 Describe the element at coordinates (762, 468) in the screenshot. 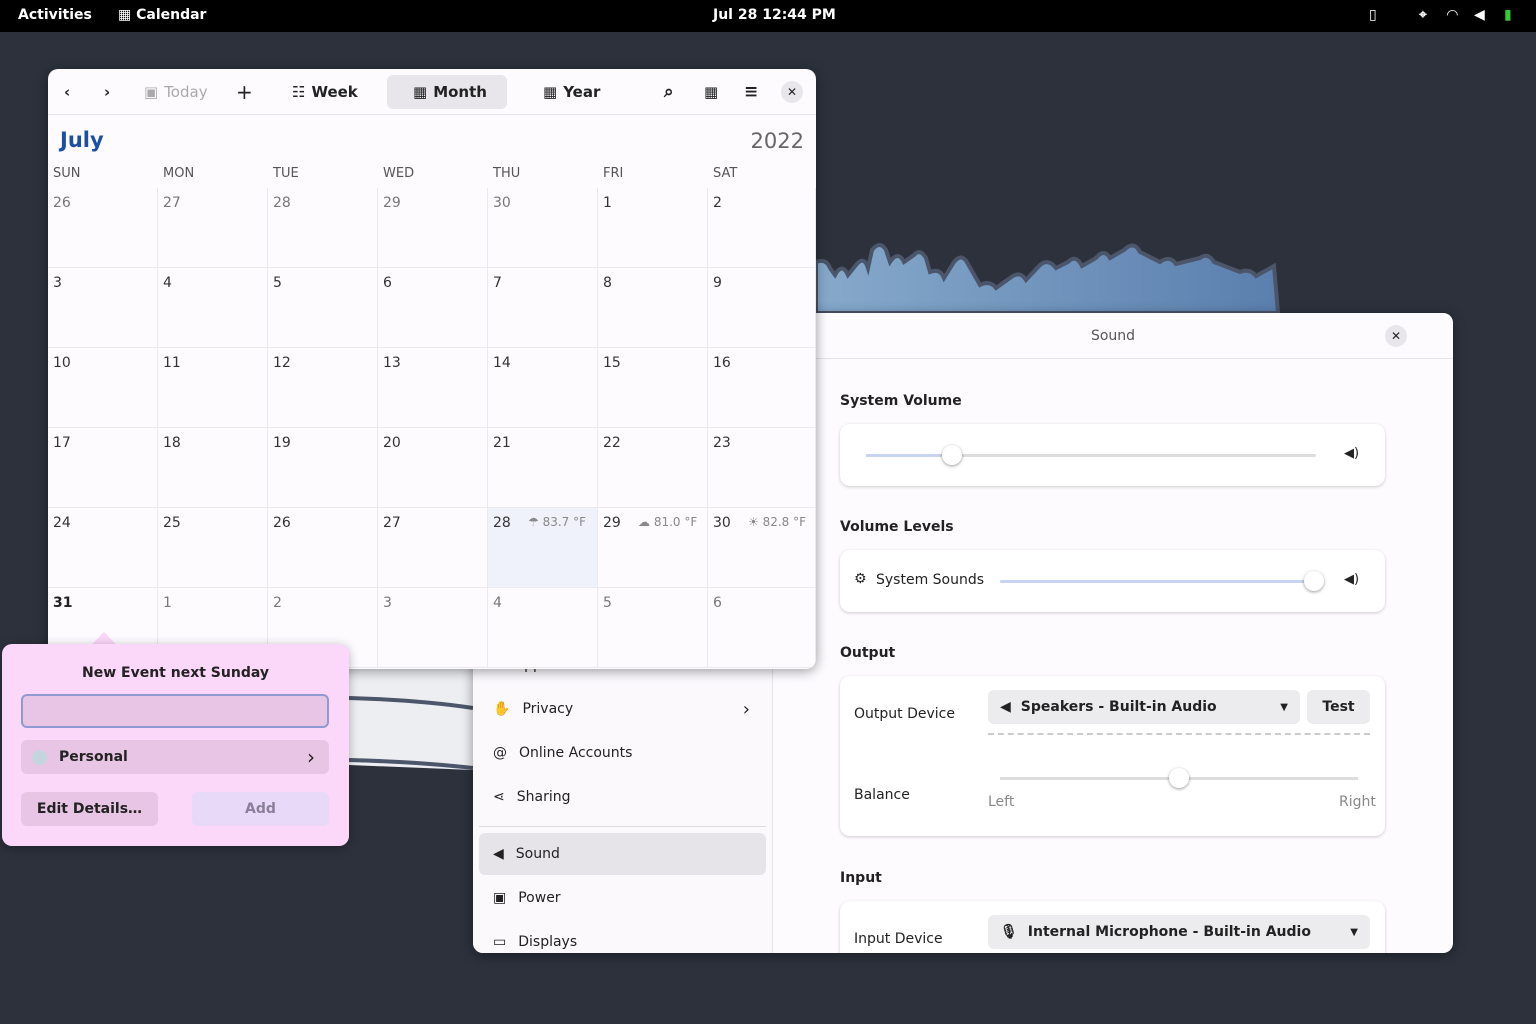

I see `day-cell: 23` at that location.